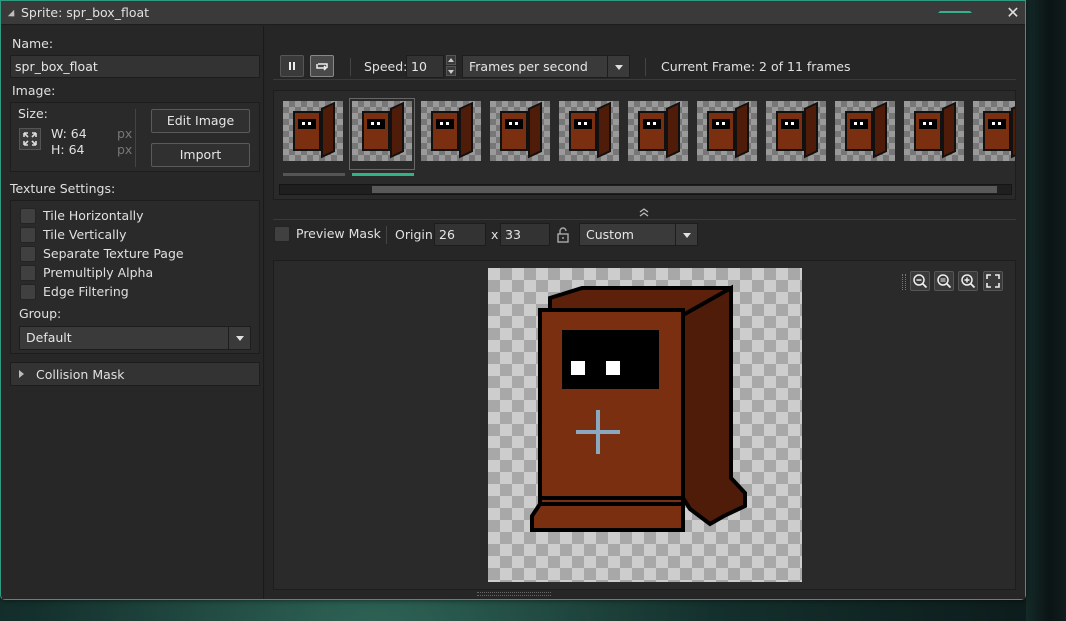  Describe the element at coordinates (200, 121) in the screenshot. I see `edit-image-button: Edit Image` at that location.